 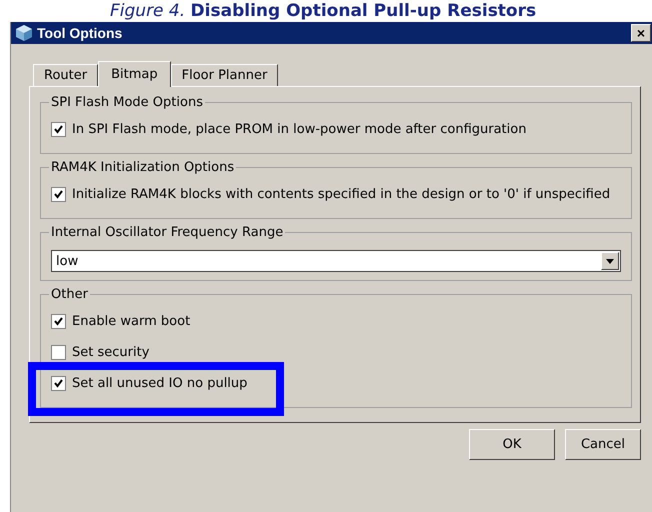 What do you see at coordinates (323, 11) in the screenshot?
I see `figure-caption: Figure 4. Disabling Optional Pull-up Resistors` at bounding box center [323, 11].